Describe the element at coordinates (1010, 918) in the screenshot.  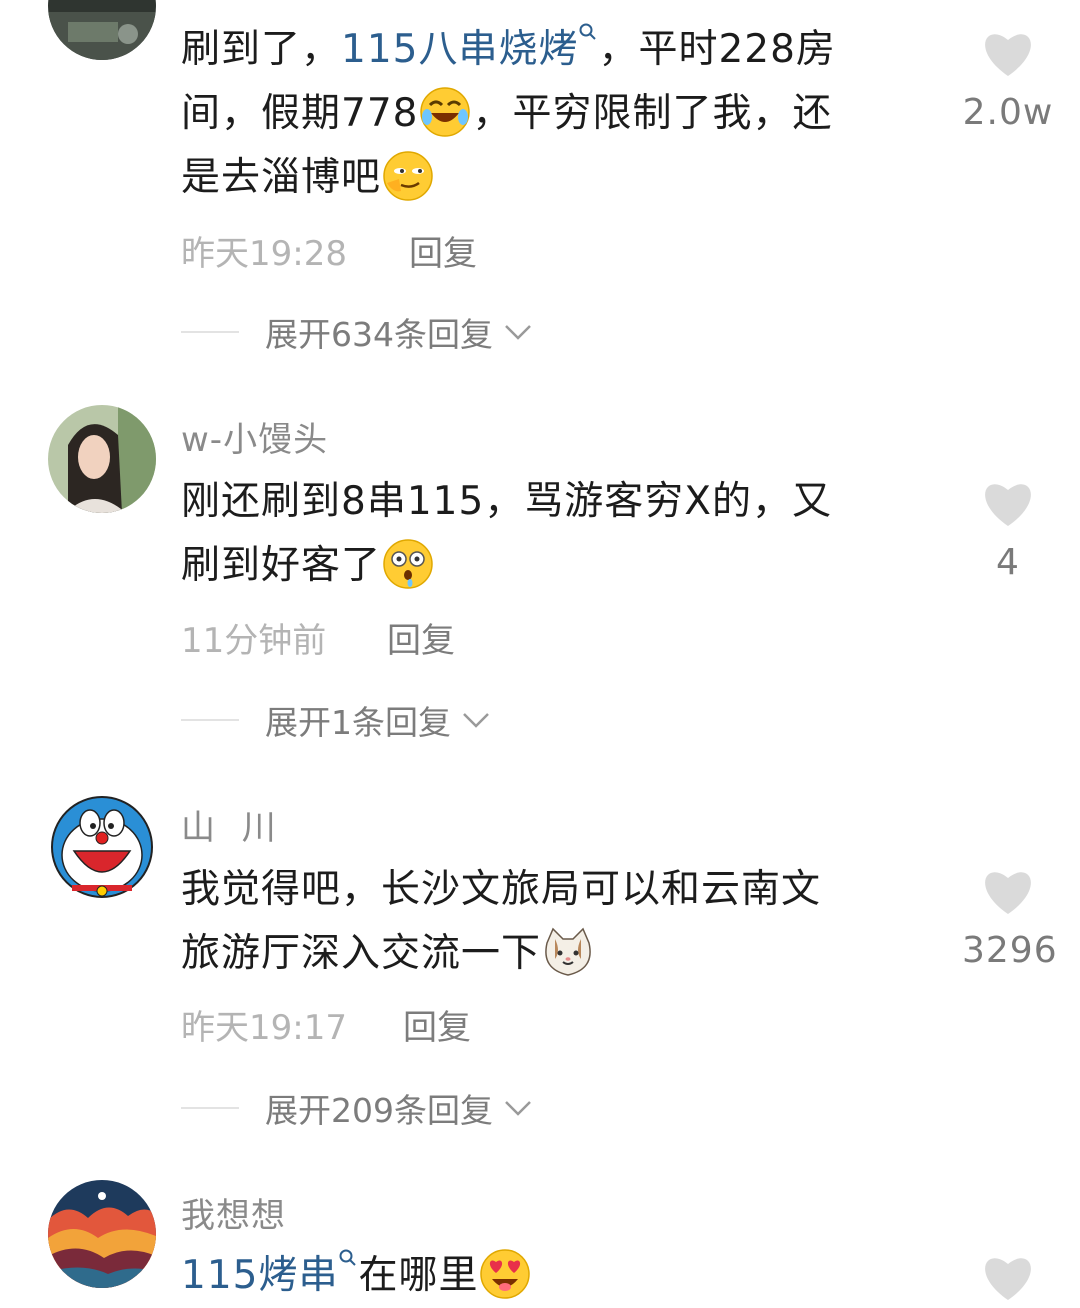
I see `like-button: 3296` at that location.